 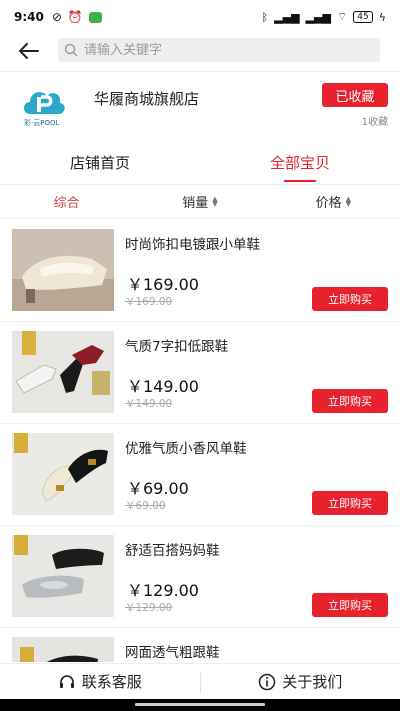 I want to click on signal-icon: ▂▄▆, so click(x=287, y=17).